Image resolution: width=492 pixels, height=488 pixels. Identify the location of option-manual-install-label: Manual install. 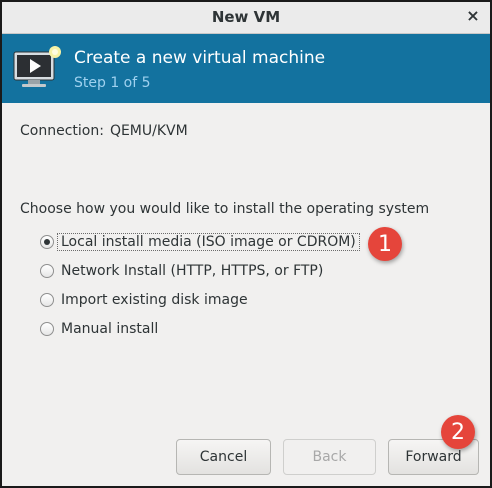
(109, 329).